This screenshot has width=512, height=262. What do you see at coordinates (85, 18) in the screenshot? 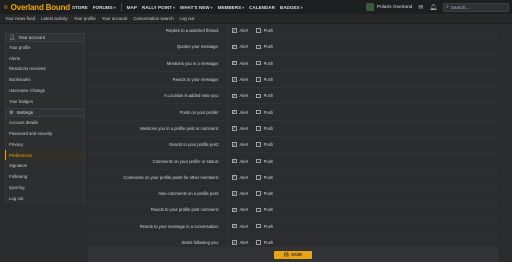
I see `subnav-link: Your profile` at bounding box center [85, 18].